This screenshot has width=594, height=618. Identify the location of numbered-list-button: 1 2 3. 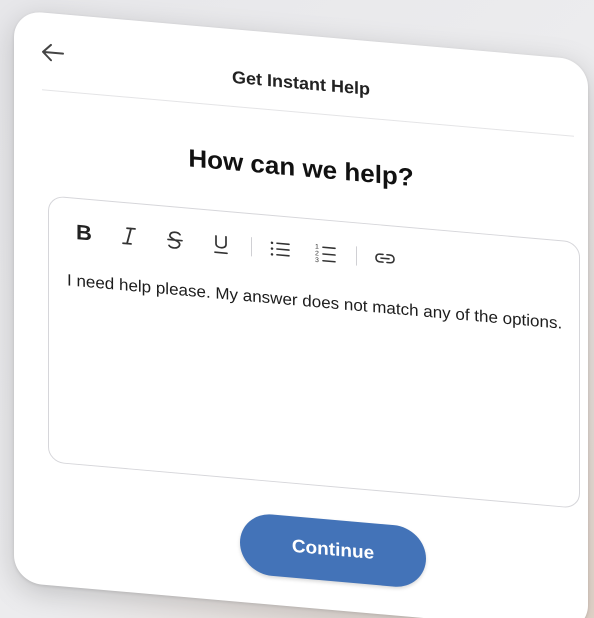
(326, 254).